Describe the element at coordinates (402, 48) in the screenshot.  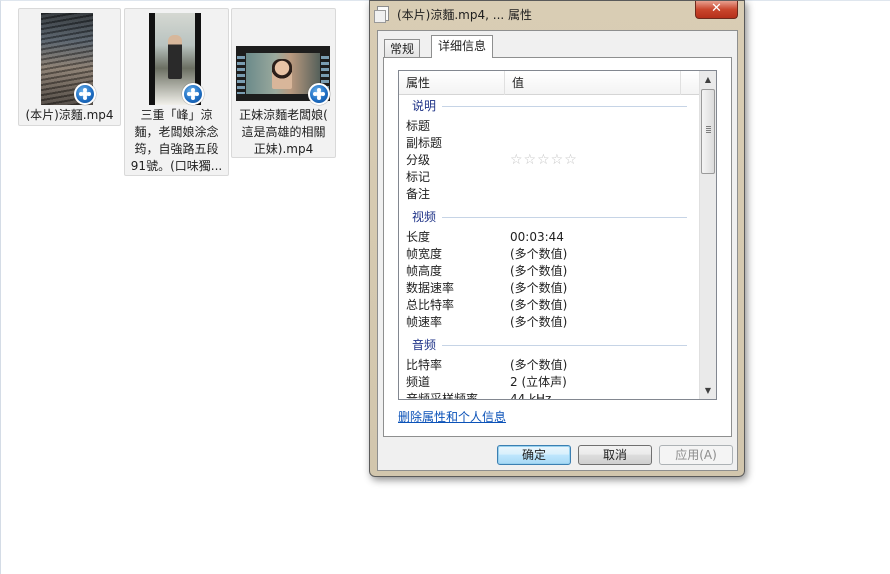
I see `tab-general: 常规` at that location.